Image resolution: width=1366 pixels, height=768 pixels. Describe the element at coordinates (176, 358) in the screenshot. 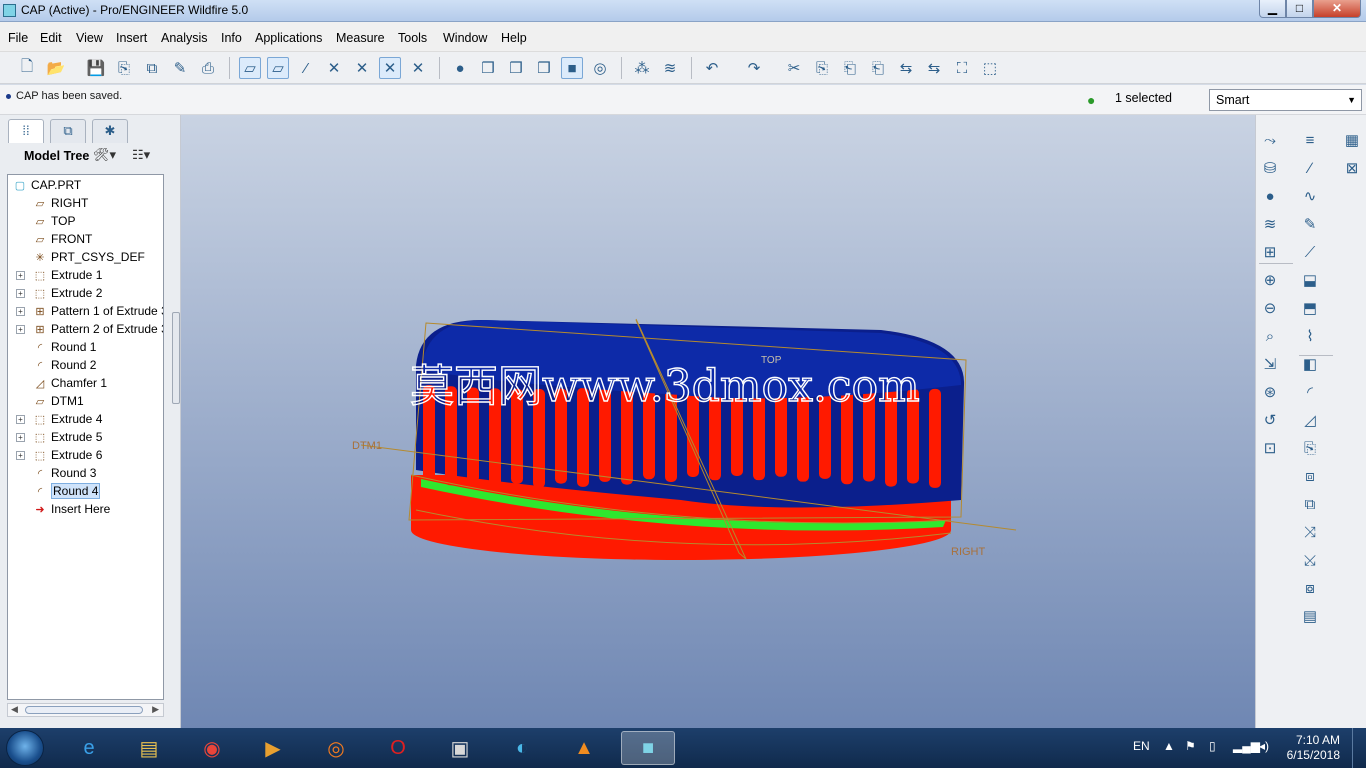

I see `panel-splitter` at that location.